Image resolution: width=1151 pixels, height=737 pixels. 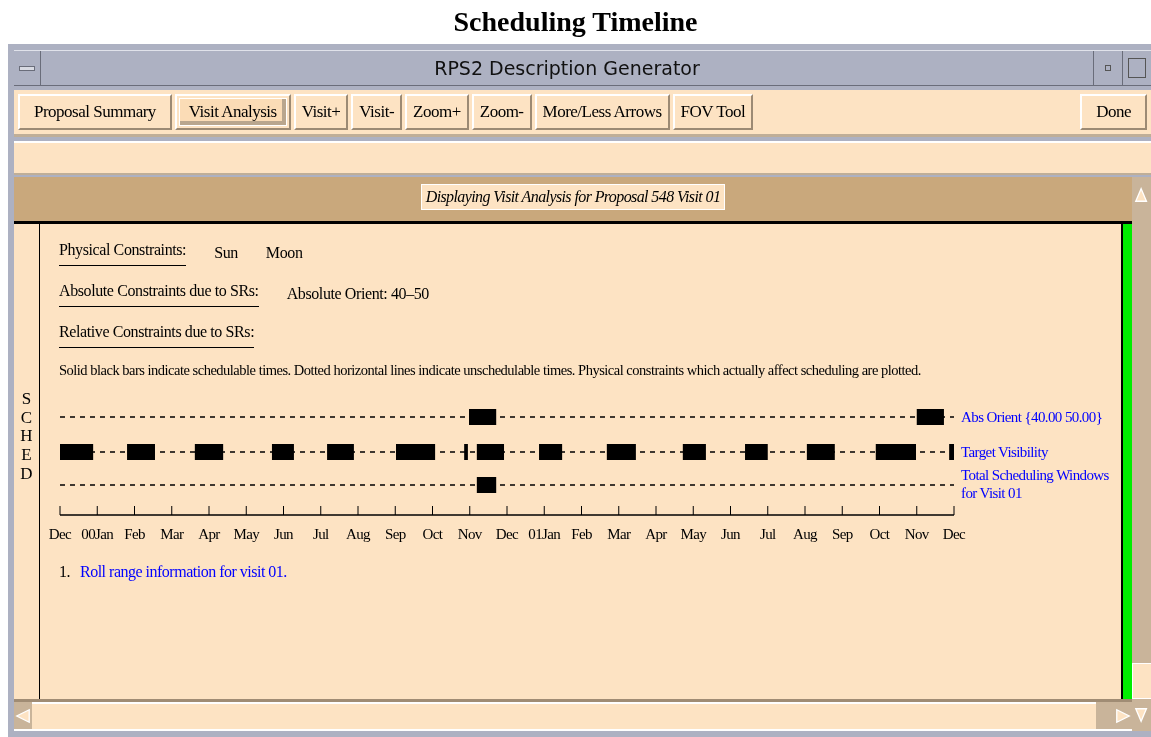 What do you see at coordinates (575, 22) in the screenshot?
I see `page-title: Scheduling Timeline` at bounding box center [575, 22].